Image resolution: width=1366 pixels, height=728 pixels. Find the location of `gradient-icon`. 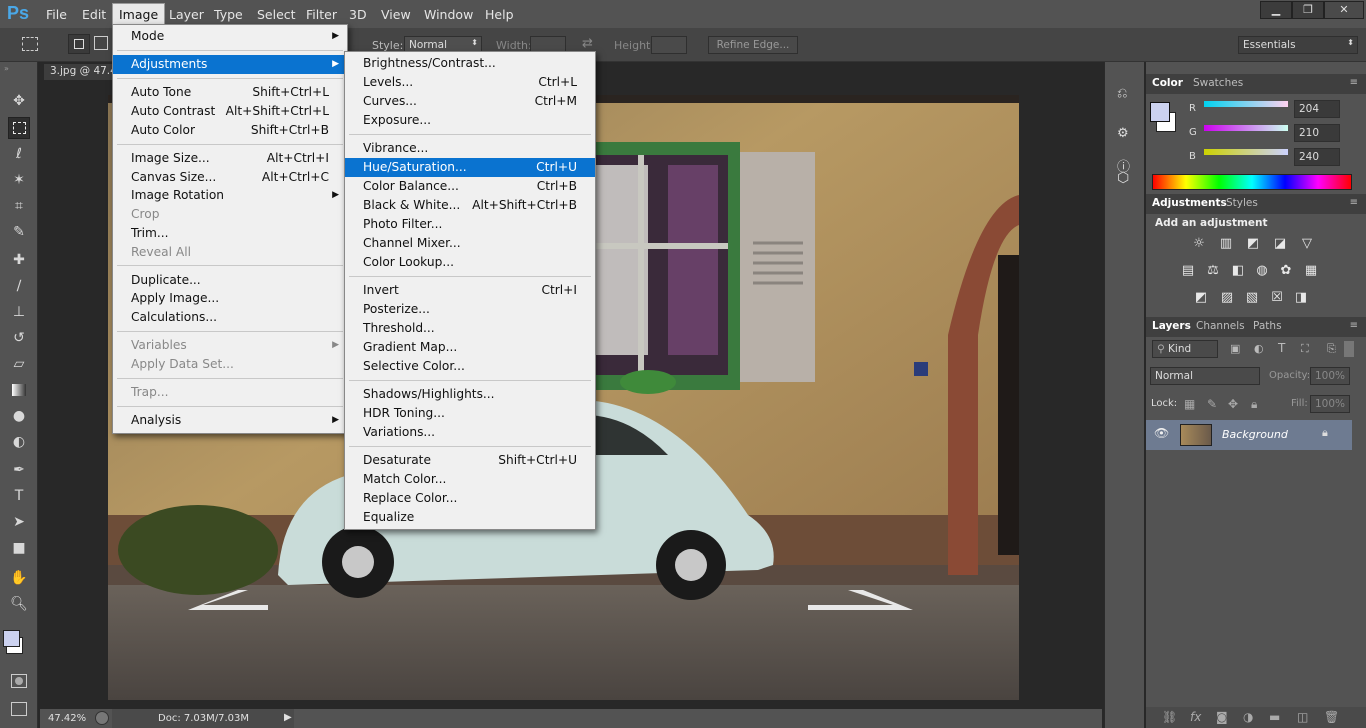

gradient-icon is located at coordinates (19, 390).